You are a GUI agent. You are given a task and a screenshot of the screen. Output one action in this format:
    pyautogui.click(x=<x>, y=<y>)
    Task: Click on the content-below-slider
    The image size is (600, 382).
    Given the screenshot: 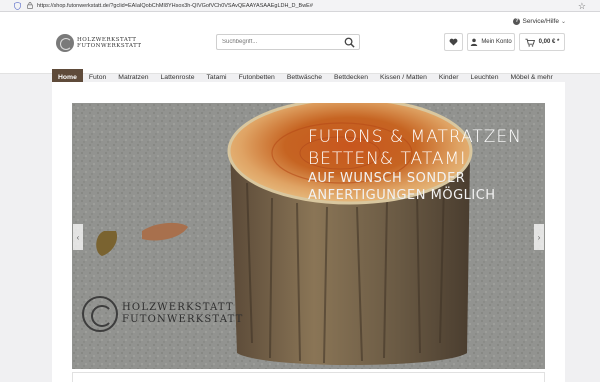 What is the action you would take?
    pyautogui.click(x=308, y=377)
    